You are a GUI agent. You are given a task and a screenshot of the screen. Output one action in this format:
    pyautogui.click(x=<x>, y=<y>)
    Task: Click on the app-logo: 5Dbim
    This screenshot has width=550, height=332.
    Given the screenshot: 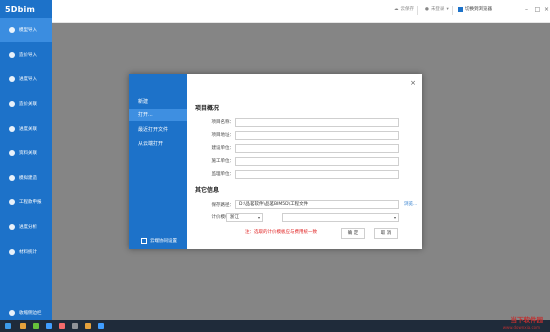 What is the action you would take?
    pyautogui.click(x=20, y=9)
    